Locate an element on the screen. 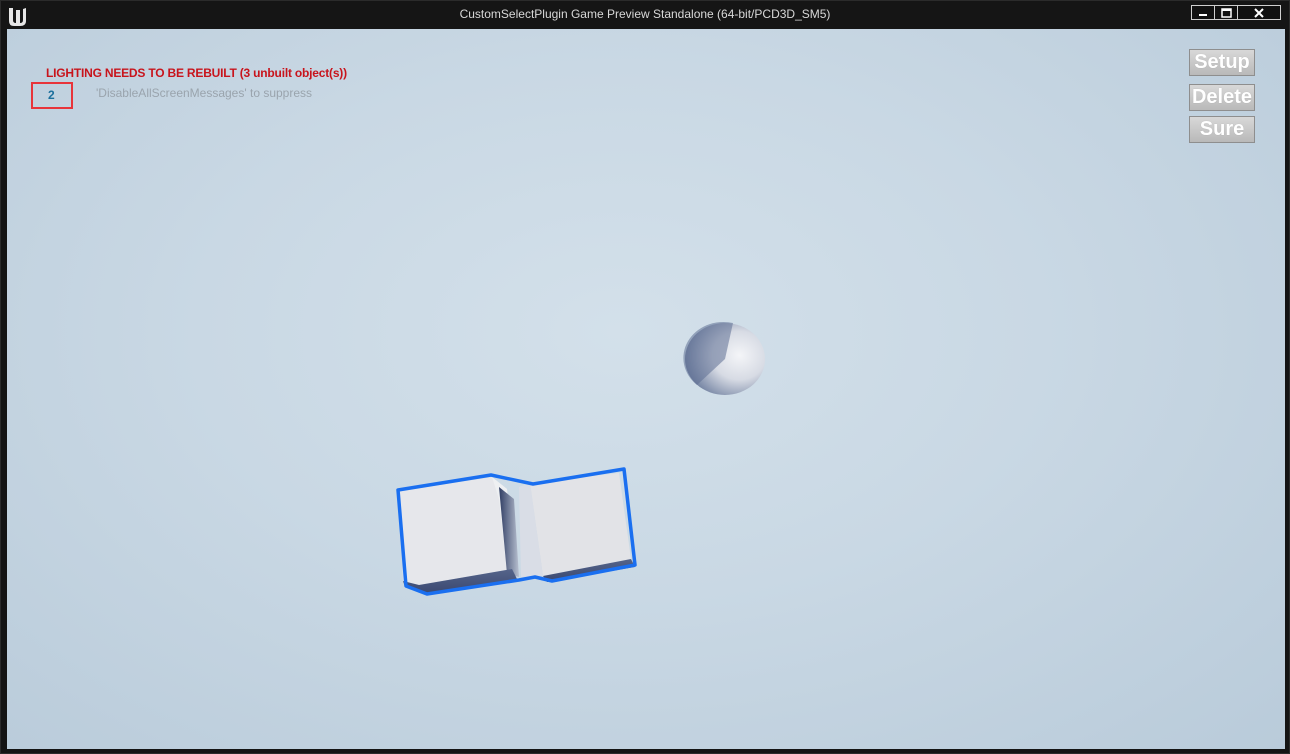 The width and height of the screenshot is (1290, 754). maximize-icon is located at coordinates (1226, 12).